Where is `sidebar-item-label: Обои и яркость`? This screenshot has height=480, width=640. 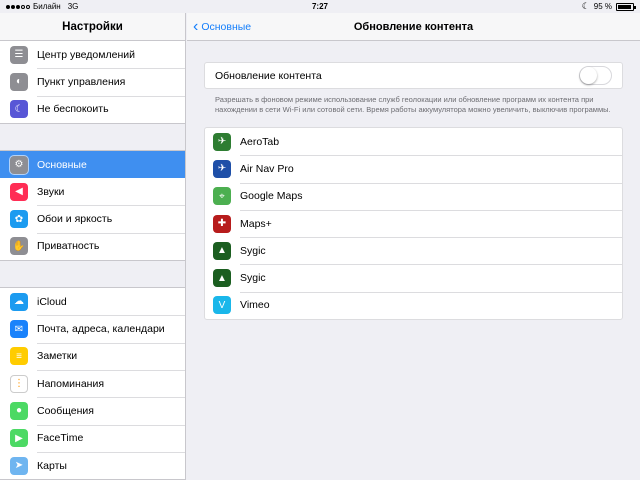
sidebar-item-label: Обои и яркость is located at coordinates (75, 219).